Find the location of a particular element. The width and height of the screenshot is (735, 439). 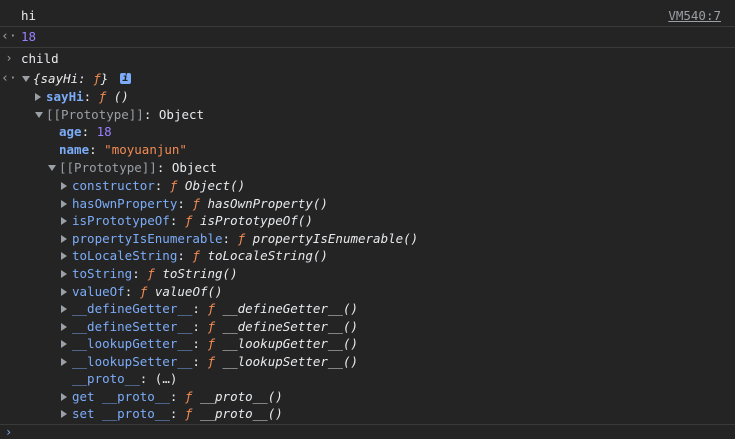

method-entry: isPrototypeOf: ƒ isPrototypeOf() is located at coordinates (192, 220).